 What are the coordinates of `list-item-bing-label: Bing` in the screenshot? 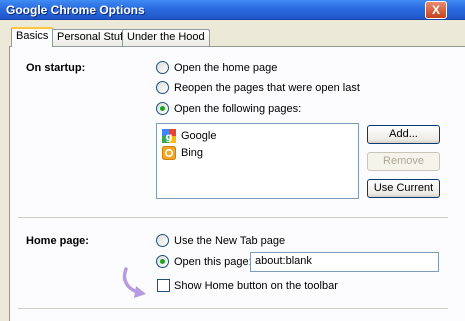 It's located at (192, 153).